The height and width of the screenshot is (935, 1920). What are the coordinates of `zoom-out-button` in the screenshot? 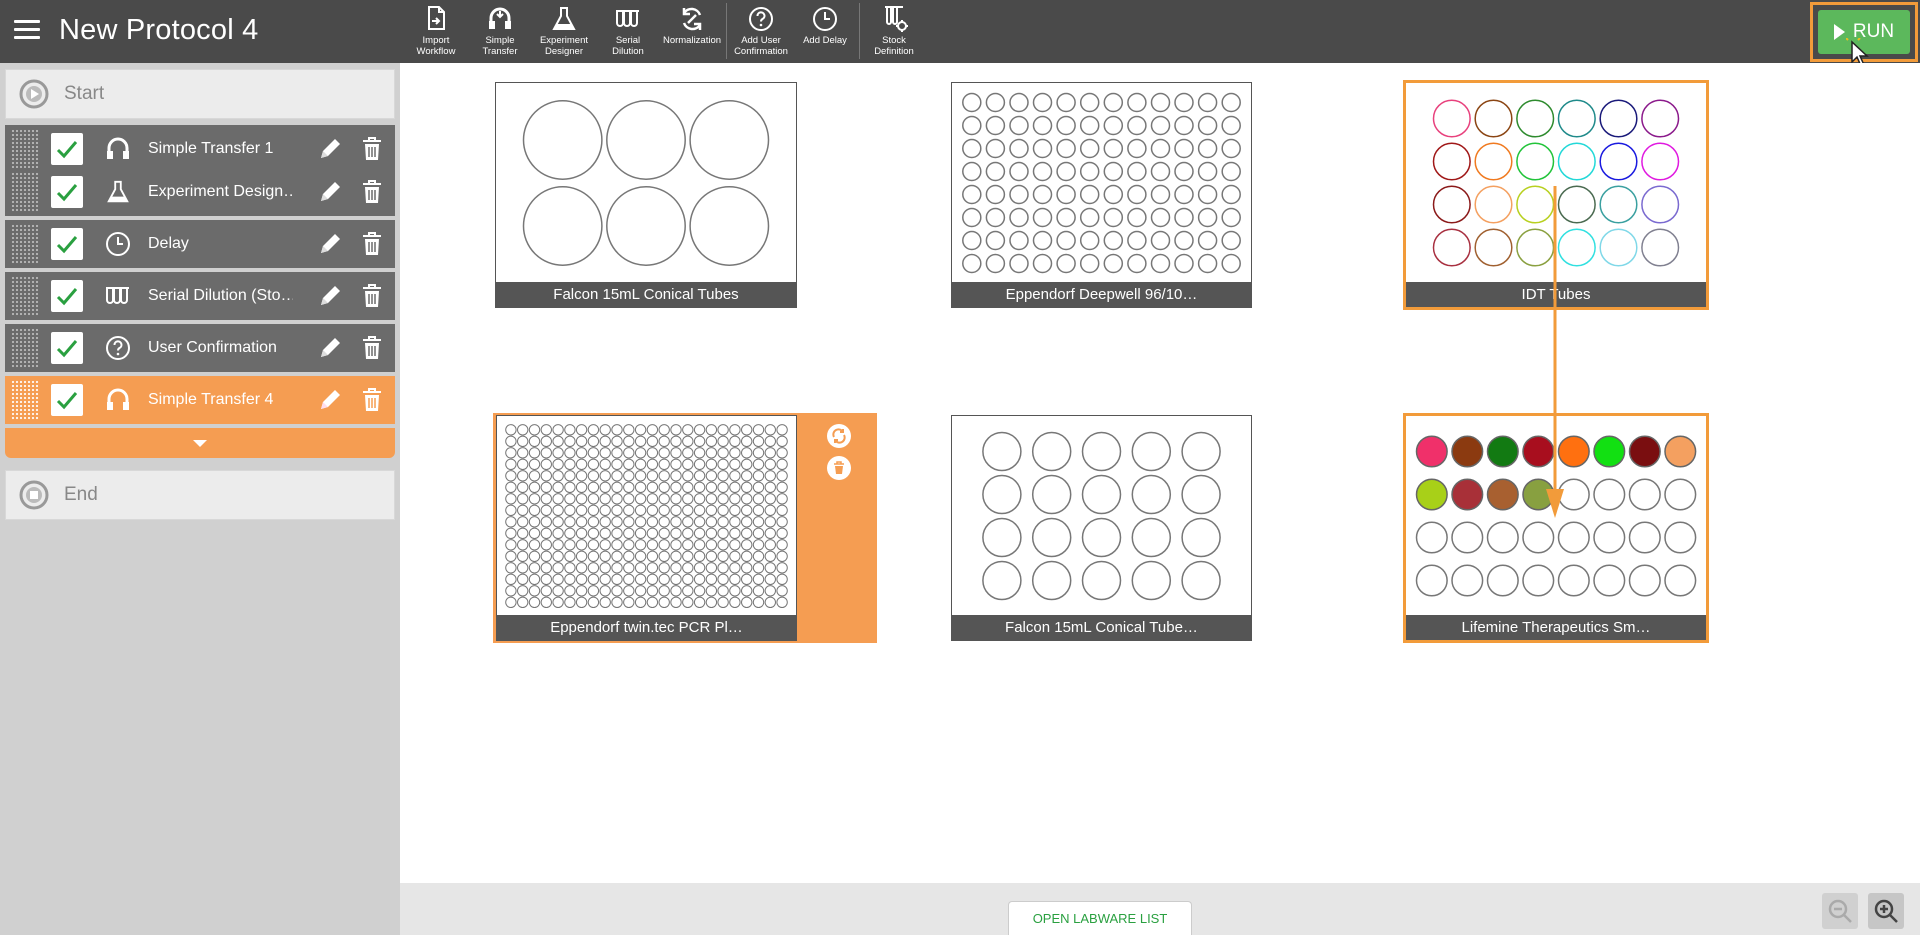 It's located at (1840, 911).